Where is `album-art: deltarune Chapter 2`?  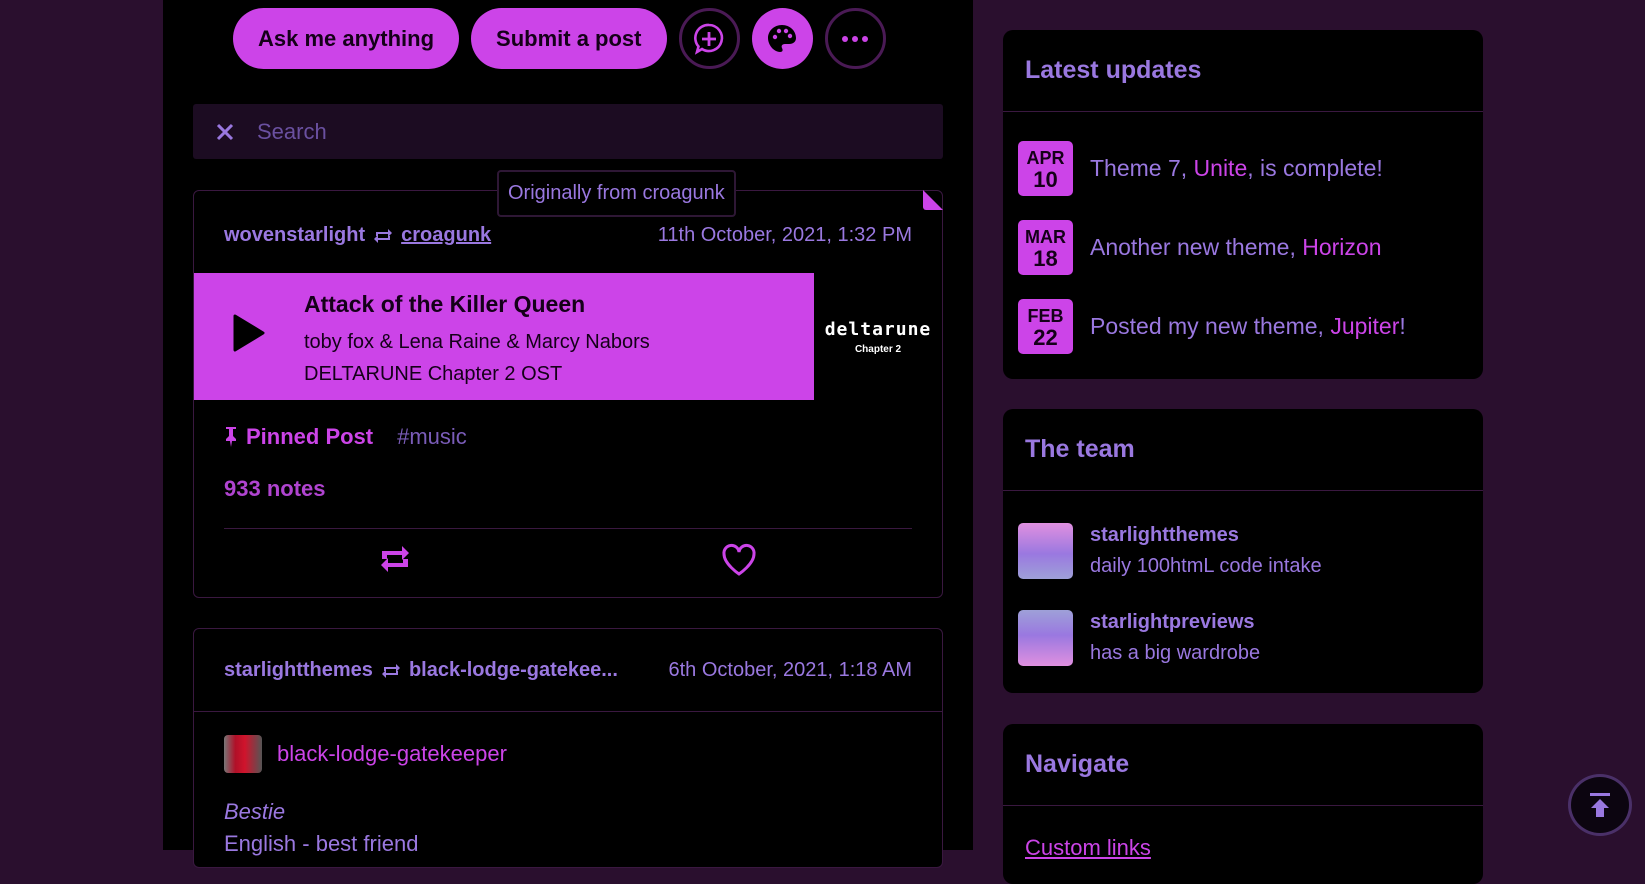 album-art: deltarune Chapter 2 is located at coordinates (878, 336).